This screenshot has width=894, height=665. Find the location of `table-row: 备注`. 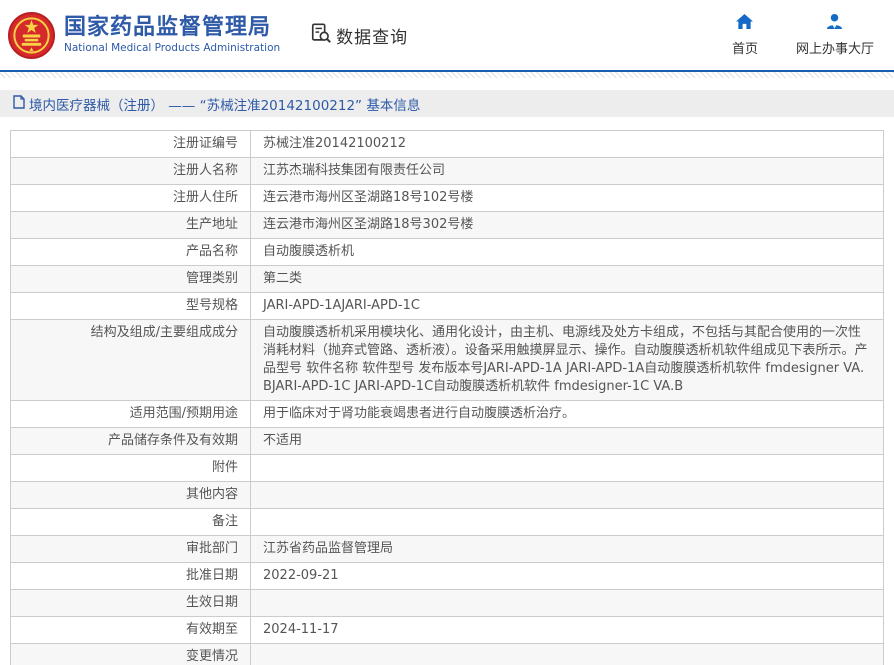

table-row: 备注 is located at coordinates (447, 522).